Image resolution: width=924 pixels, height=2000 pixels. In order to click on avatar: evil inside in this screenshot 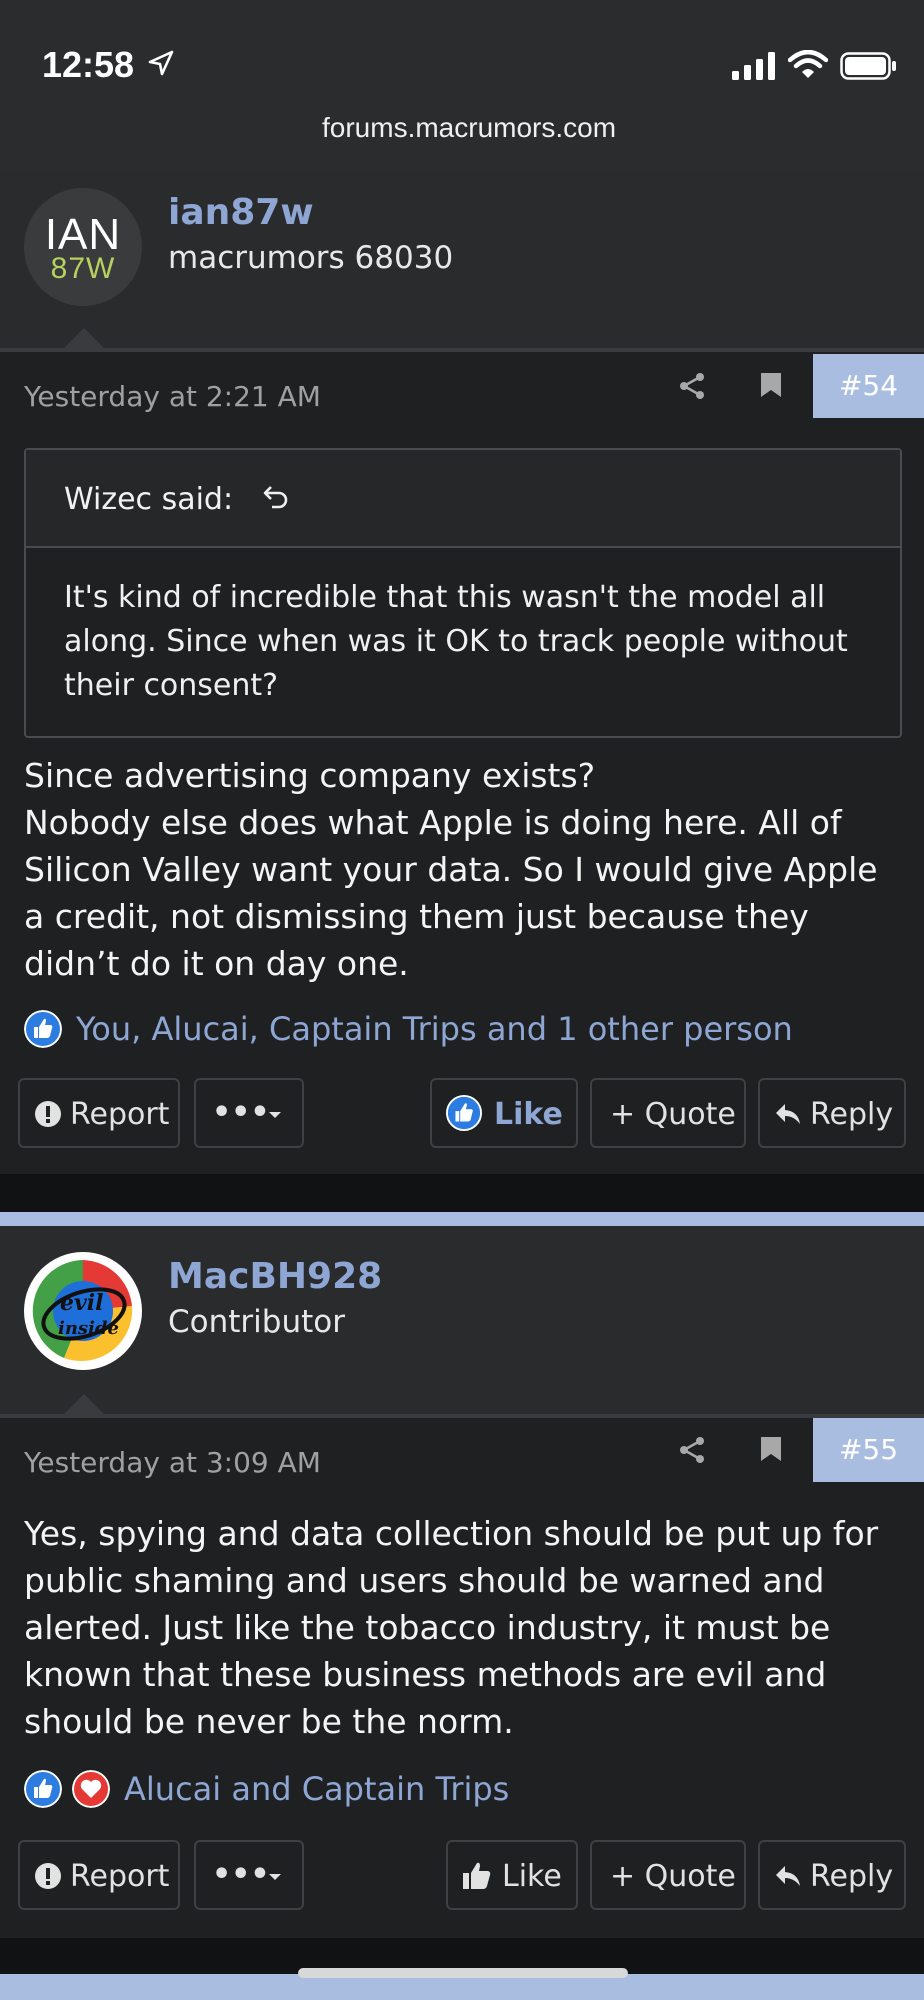, I will do `click(83, 1311)`.